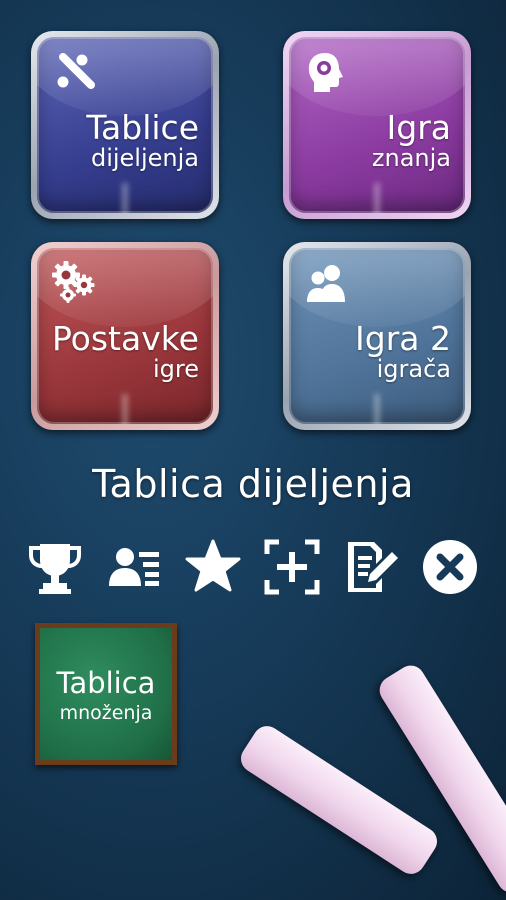  Describe the element at coordinates (254, 567) in the screenshot. I see `toolbar` at that location.